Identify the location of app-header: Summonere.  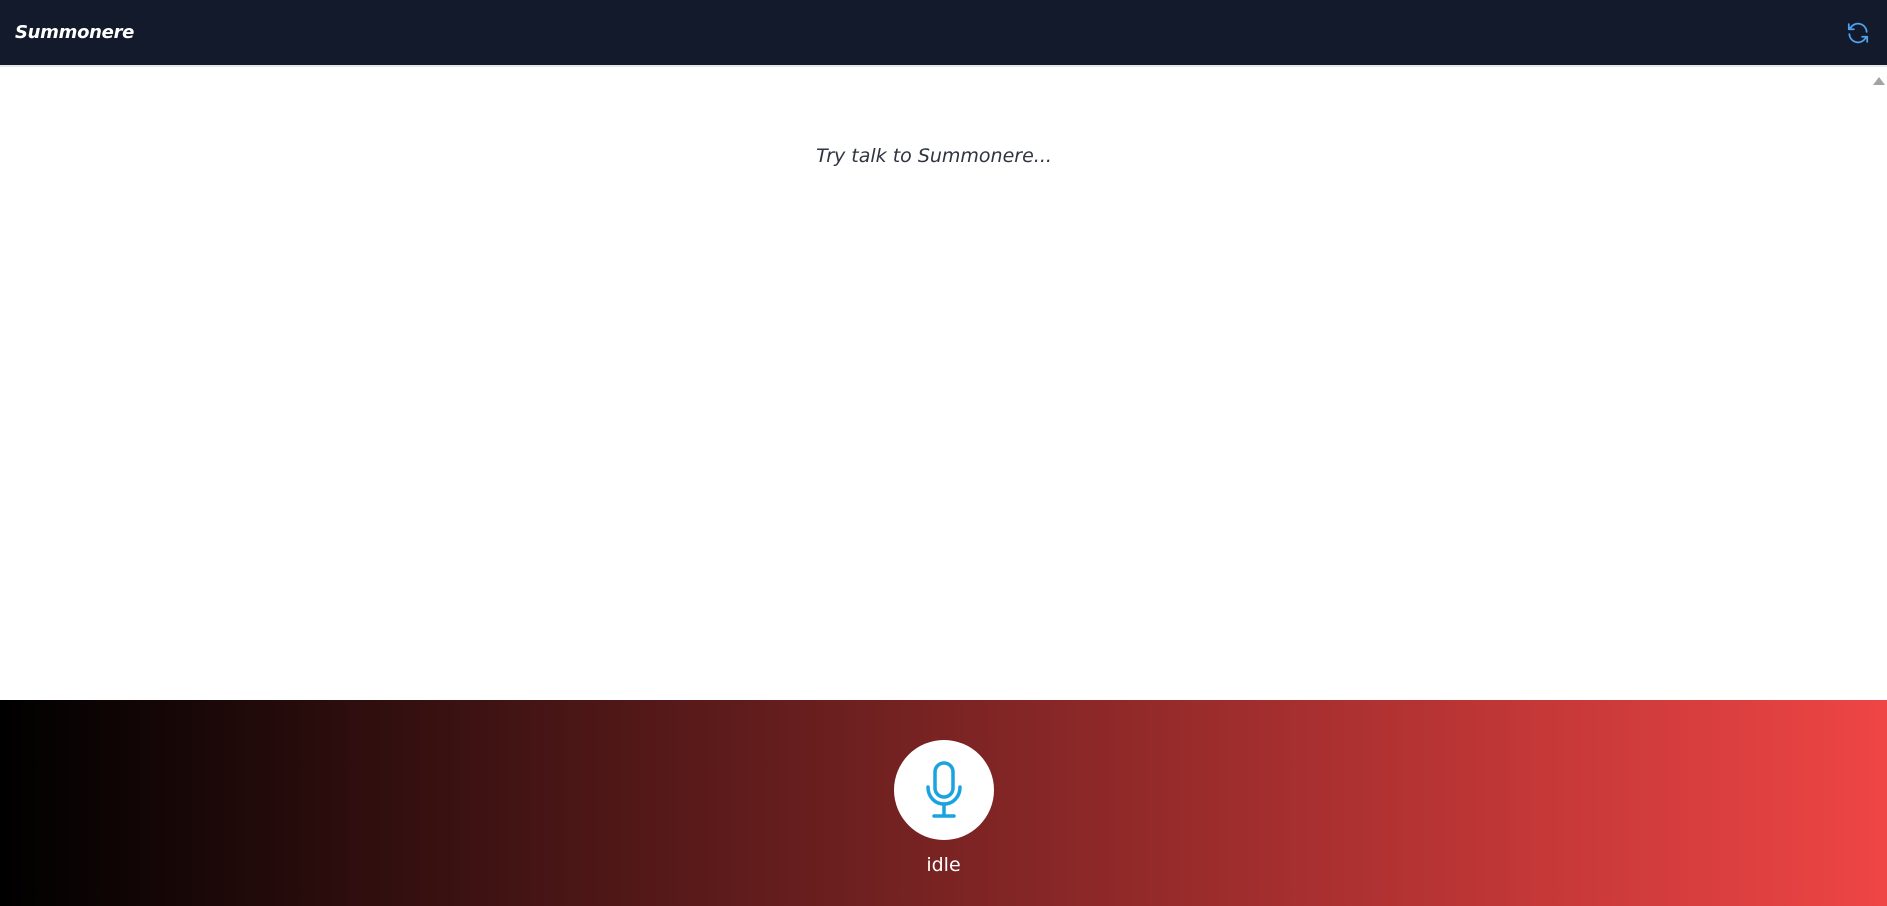
(943, 33).